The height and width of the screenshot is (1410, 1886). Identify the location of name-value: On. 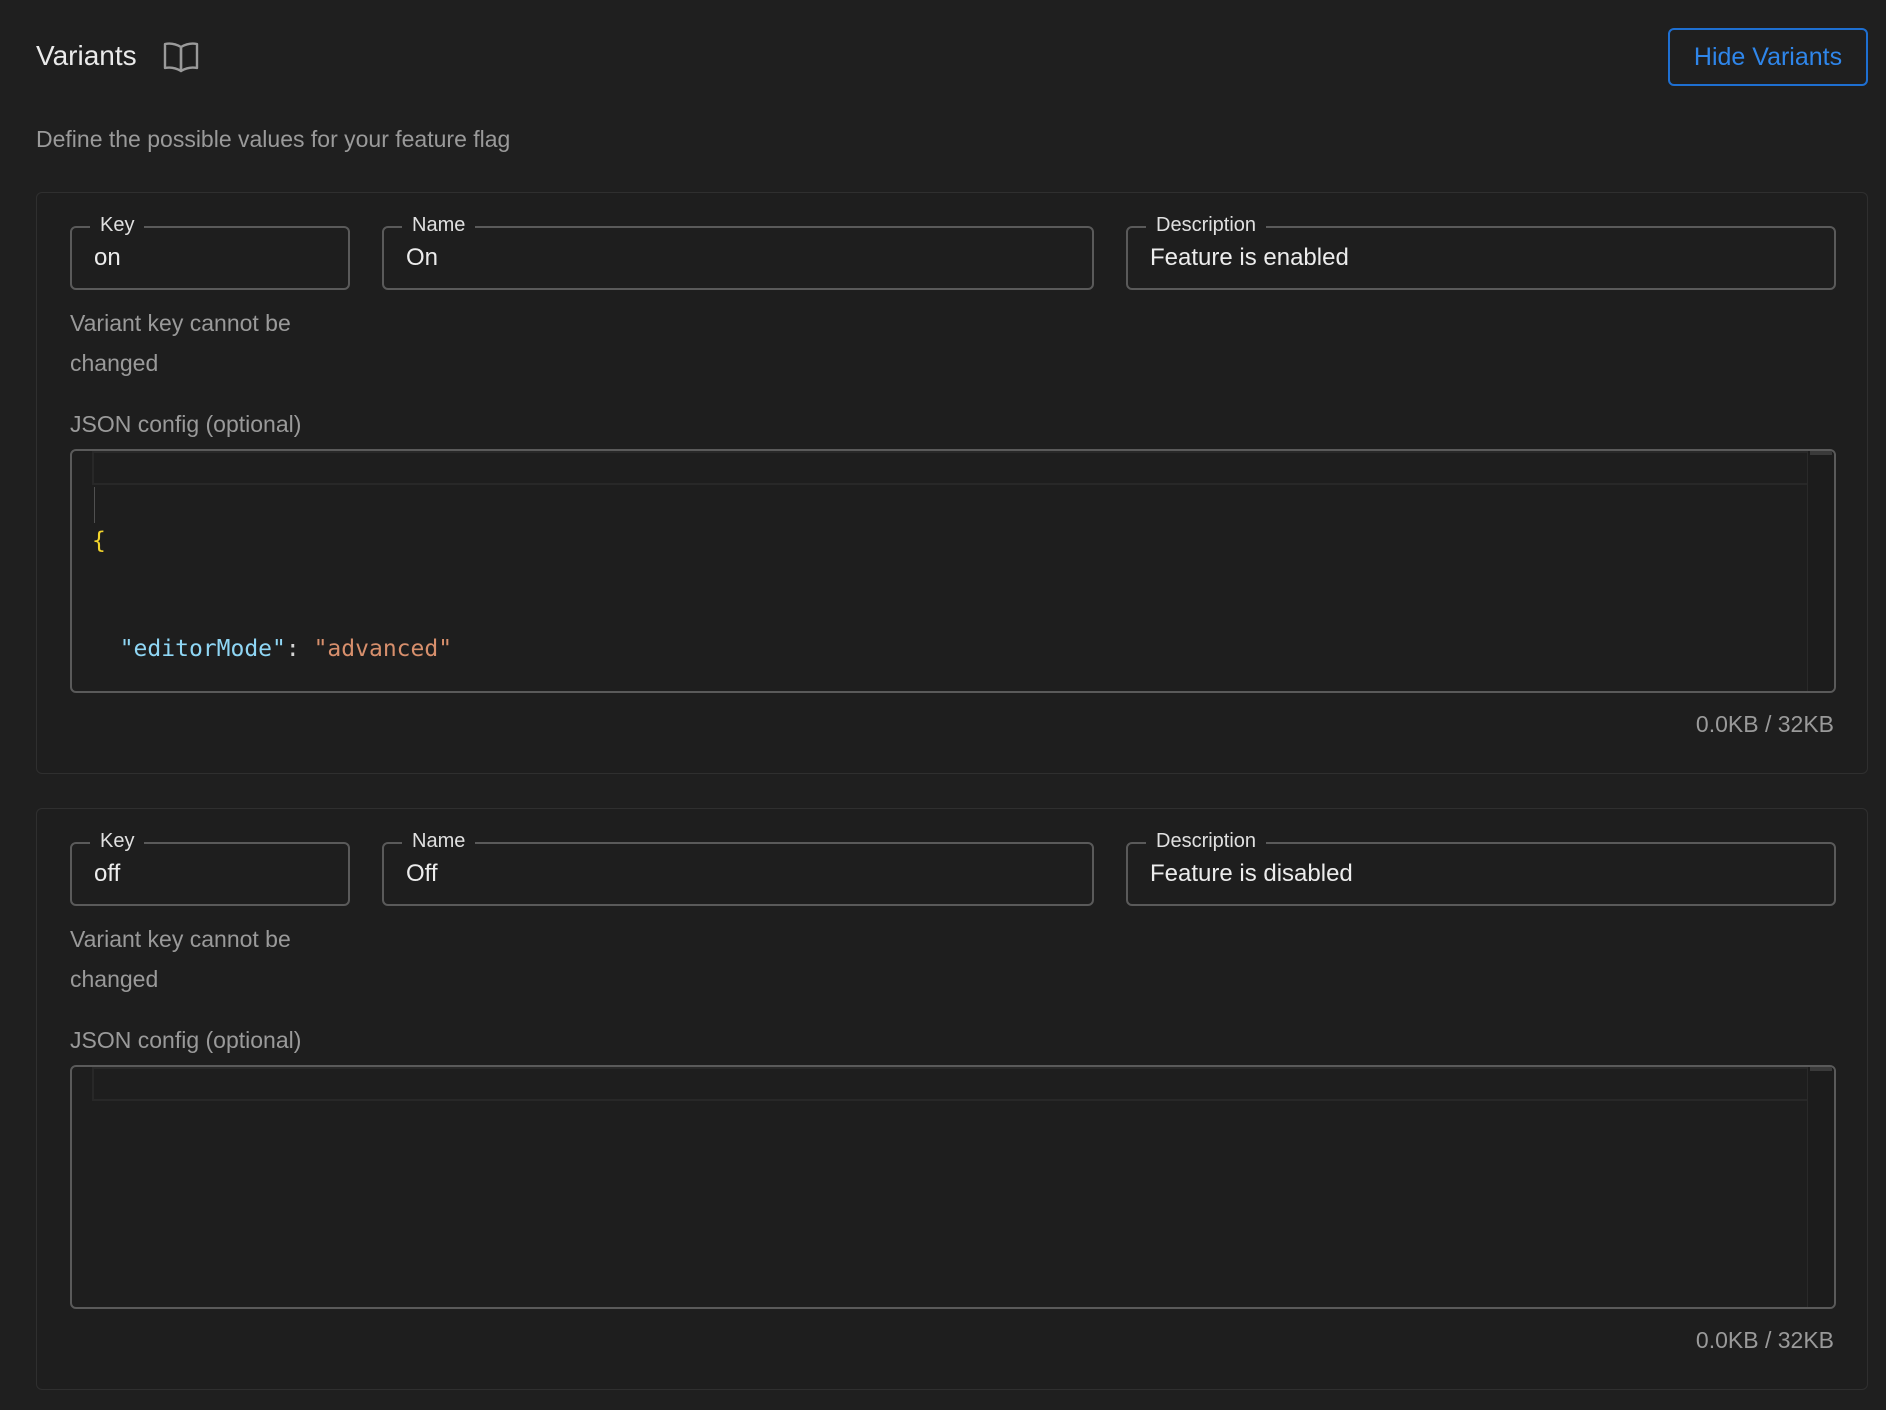
(422, 257).